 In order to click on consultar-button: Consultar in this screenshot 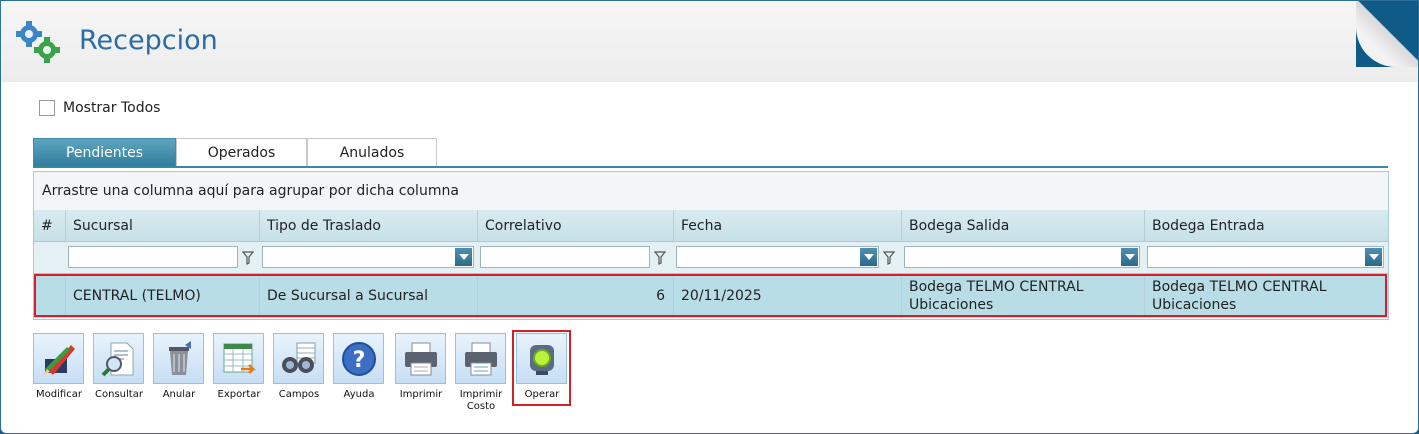, I will do `click(119, 367)`.